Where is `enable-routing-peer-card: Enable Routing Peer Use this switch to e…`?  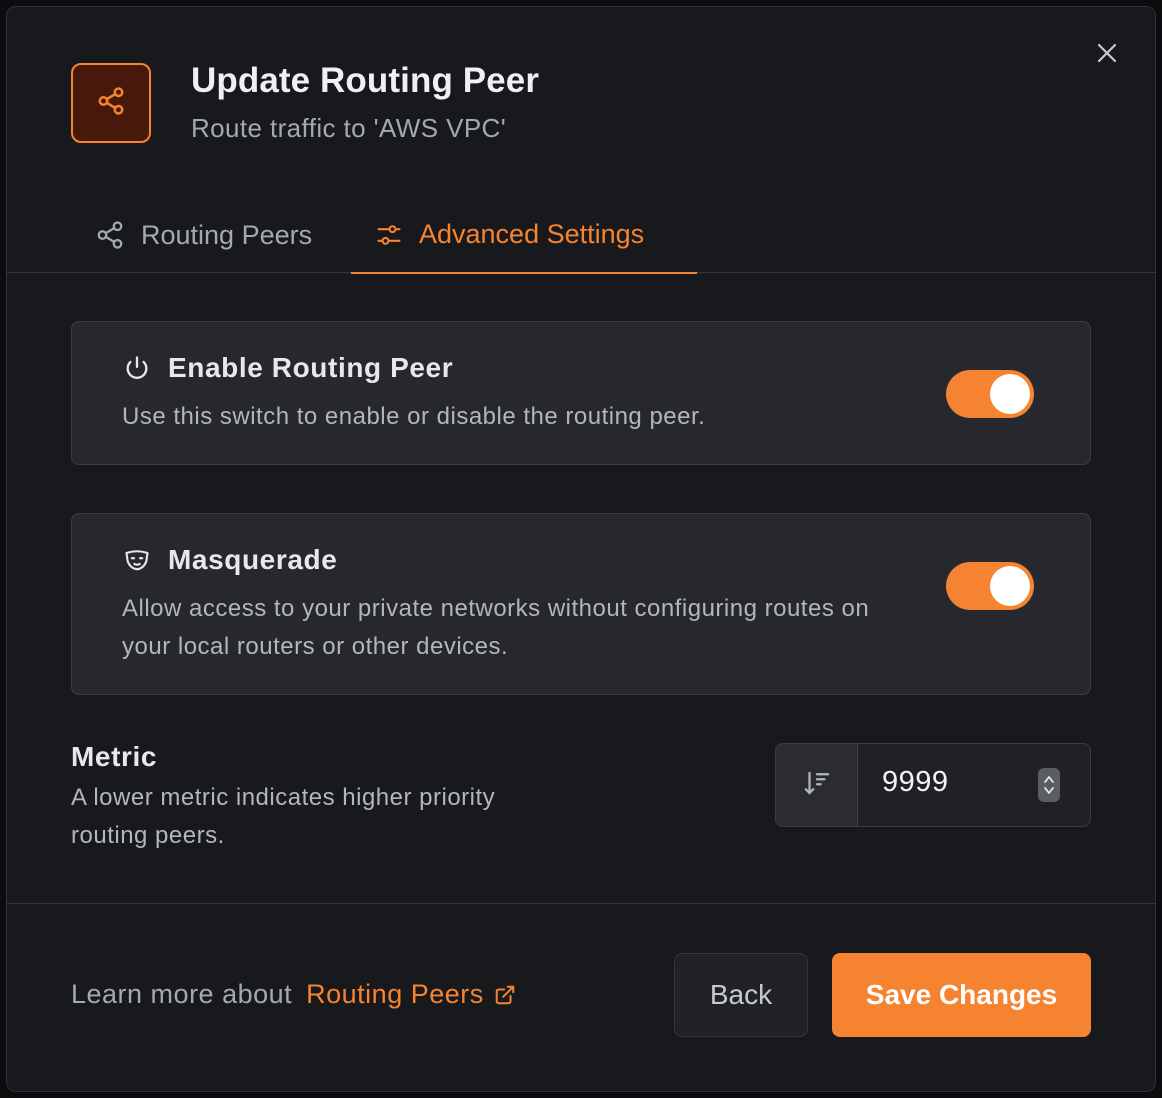 enable-routing-peer-card: Enable Routing Peer Use this switch to e… is located at coordinates (581, 393).